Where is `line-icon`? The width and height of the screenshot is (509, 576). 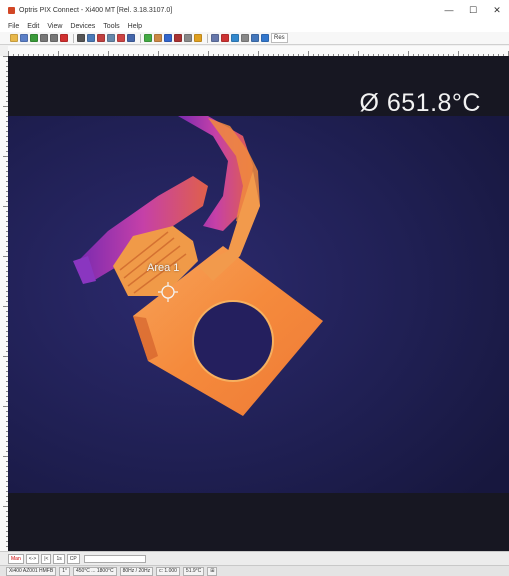
line-icon is located at coordinates (158, 38).